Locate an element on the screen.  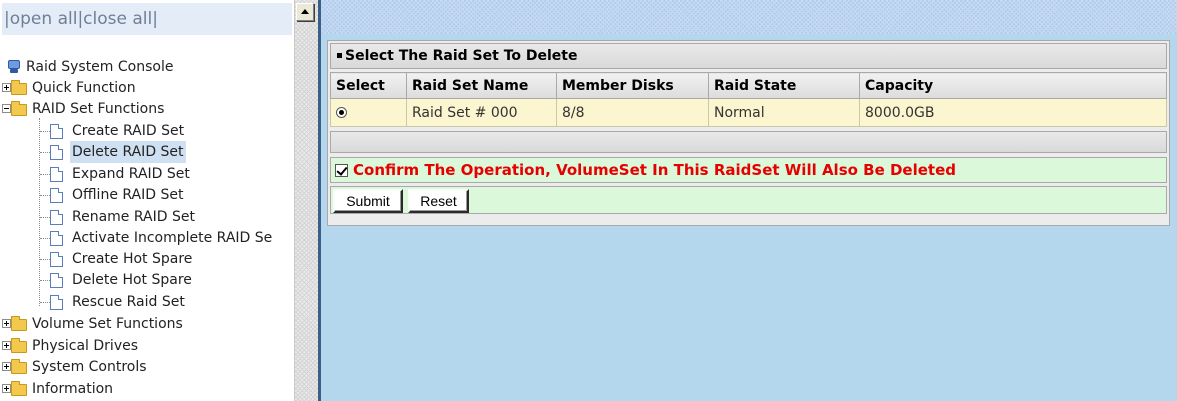
folder-open-icon is located at coordinates (19, 108).